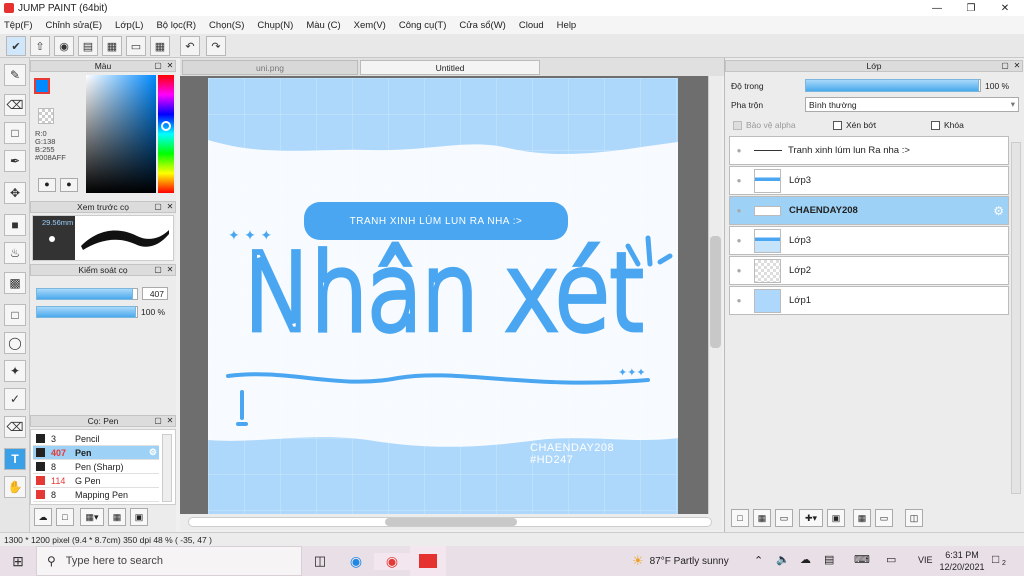 This screenshot has height=576, width=1024. I want to click on task-view-icon: ◫, so click(320, 561).